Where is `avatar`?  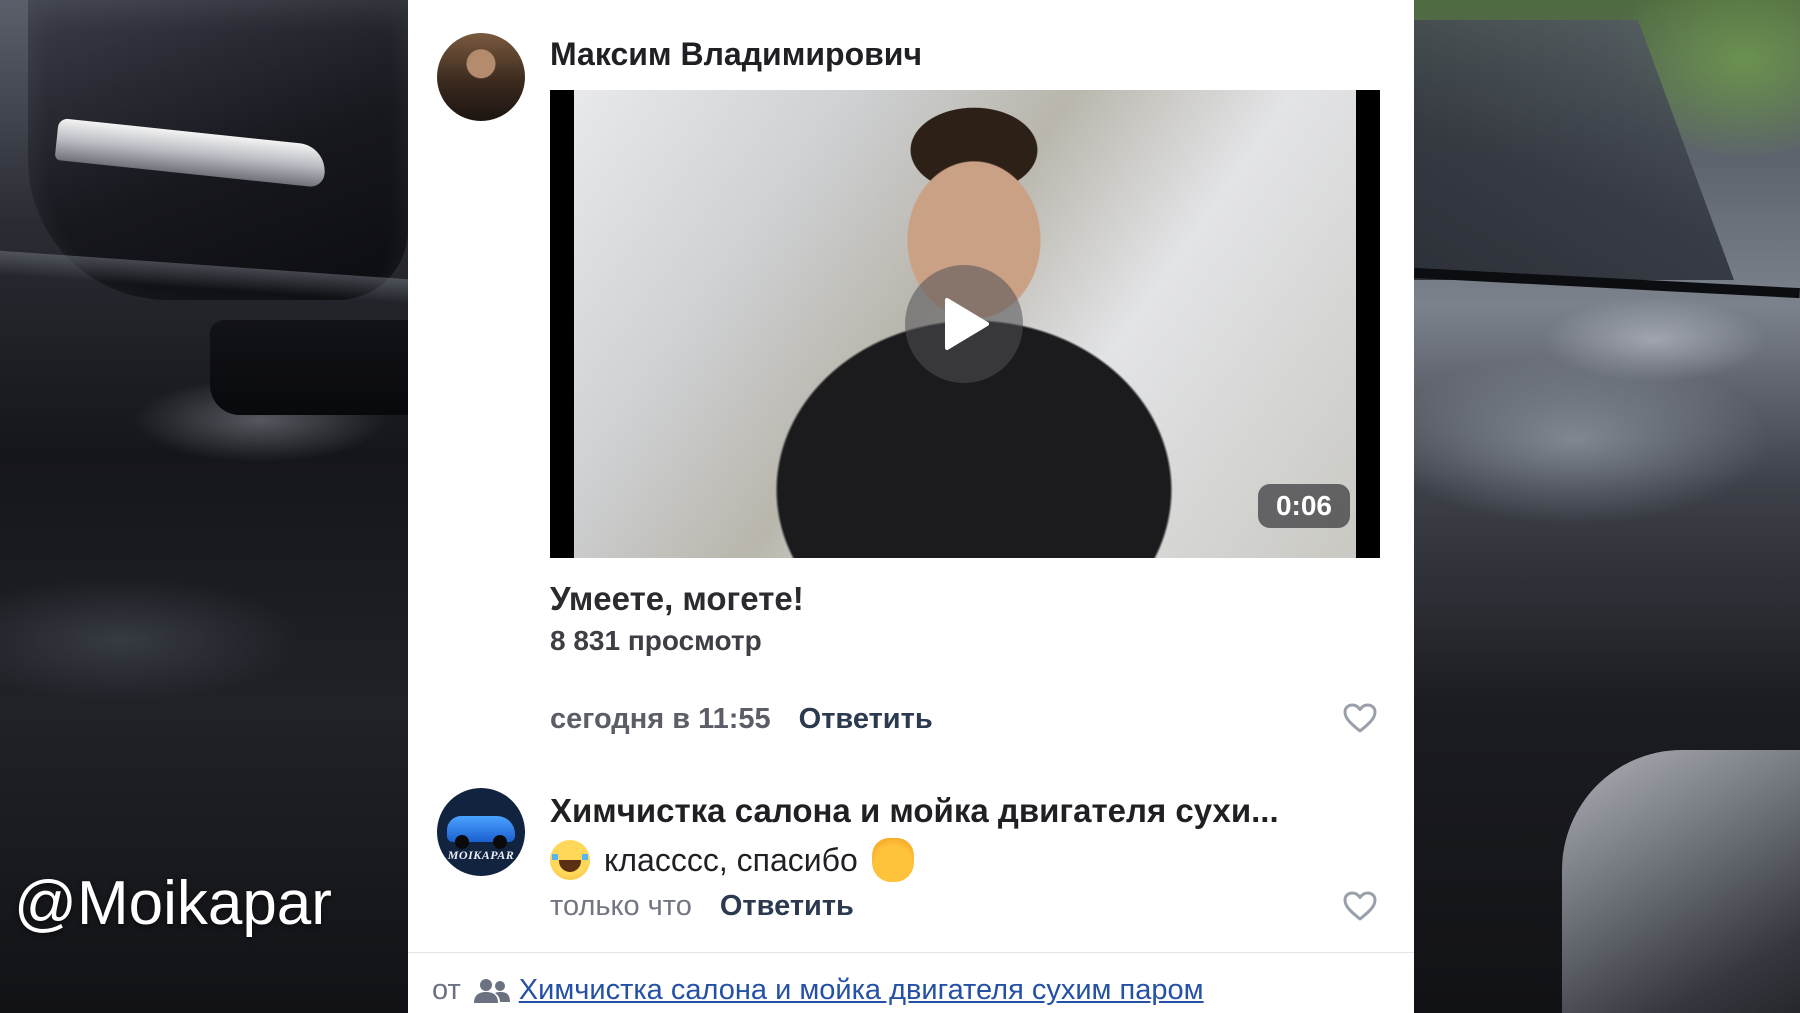
avatar is located at coordinates (481, 77).